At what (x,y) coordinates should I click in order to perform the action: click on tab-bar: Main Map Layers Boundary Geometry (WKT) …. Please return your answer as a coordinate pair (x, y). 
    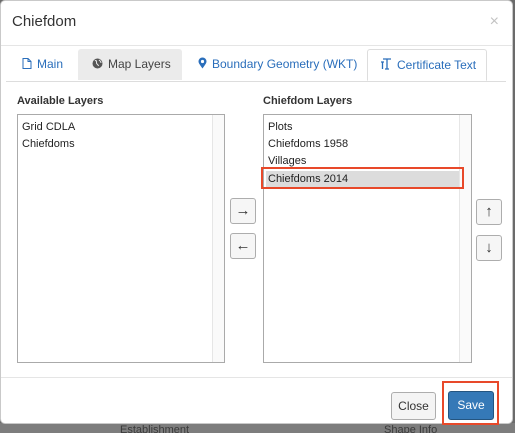
    Looking at the image, I should click on (256, 65).